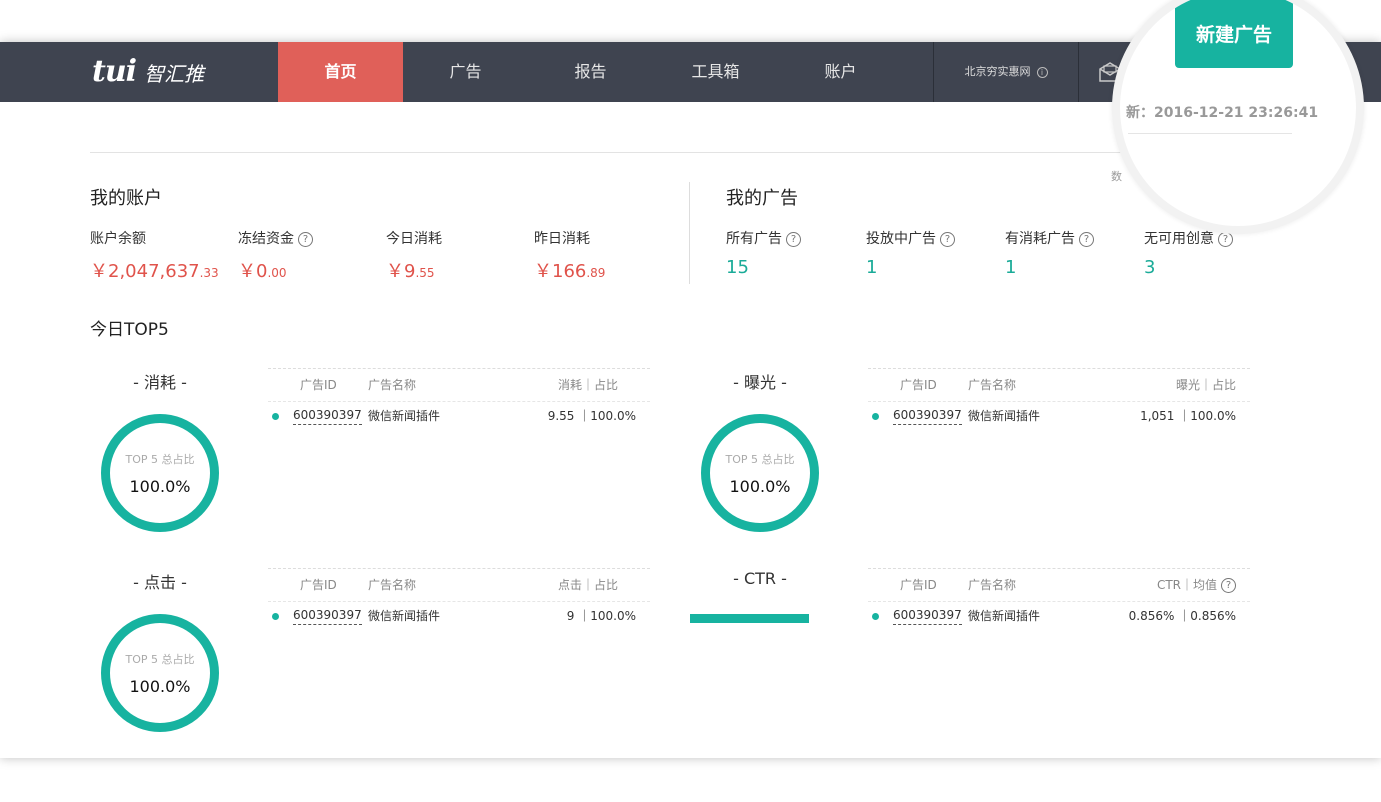 This screenshot has width=1381, height=802. Describe the element at coordinates (414, 239) in the screenshot. I see `today-spend-label: 今日消耗` at that location.